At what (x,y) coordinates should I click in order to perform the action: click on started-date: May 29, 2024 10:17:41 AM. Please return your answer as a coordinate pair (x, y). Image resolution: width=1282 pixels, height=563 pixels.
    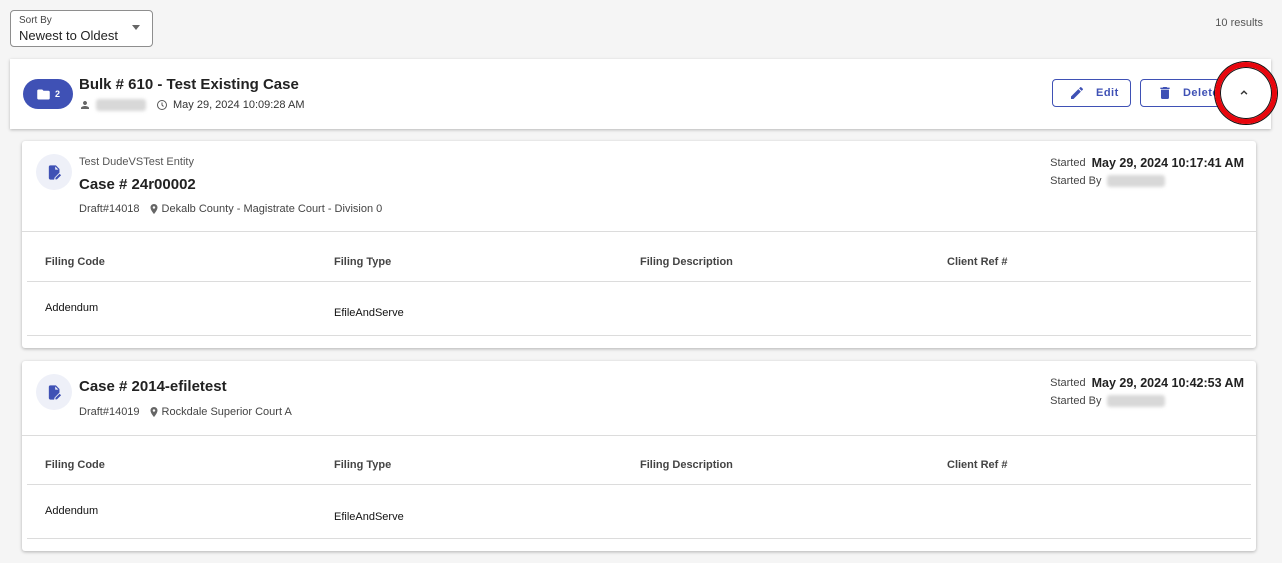
    Looking at the image, I should click on (1167, 163).